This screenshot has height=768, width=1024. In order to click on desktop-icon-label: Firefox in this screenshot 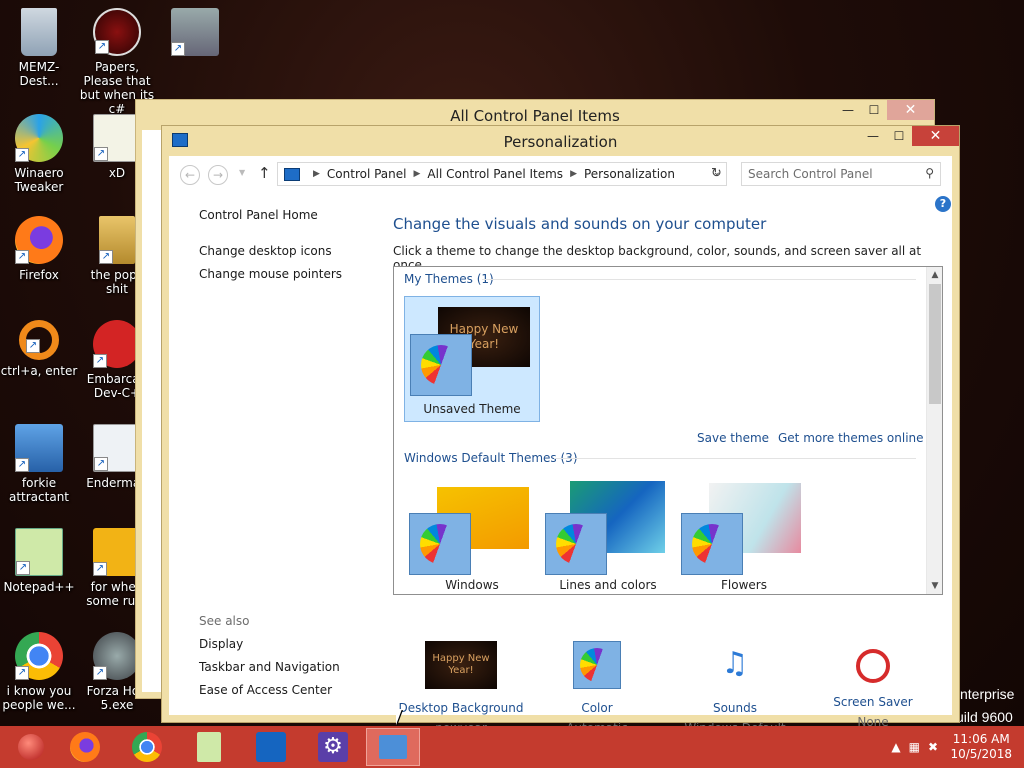, I will do `click(39, 275)`.